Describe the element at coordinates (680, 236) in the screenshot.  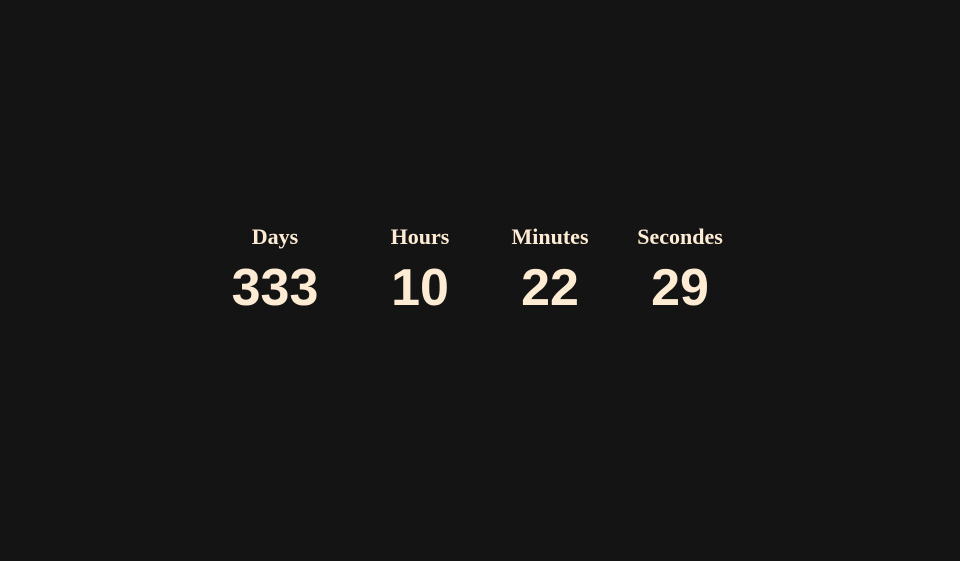
I see `seconds-label: Secondes` at that location.